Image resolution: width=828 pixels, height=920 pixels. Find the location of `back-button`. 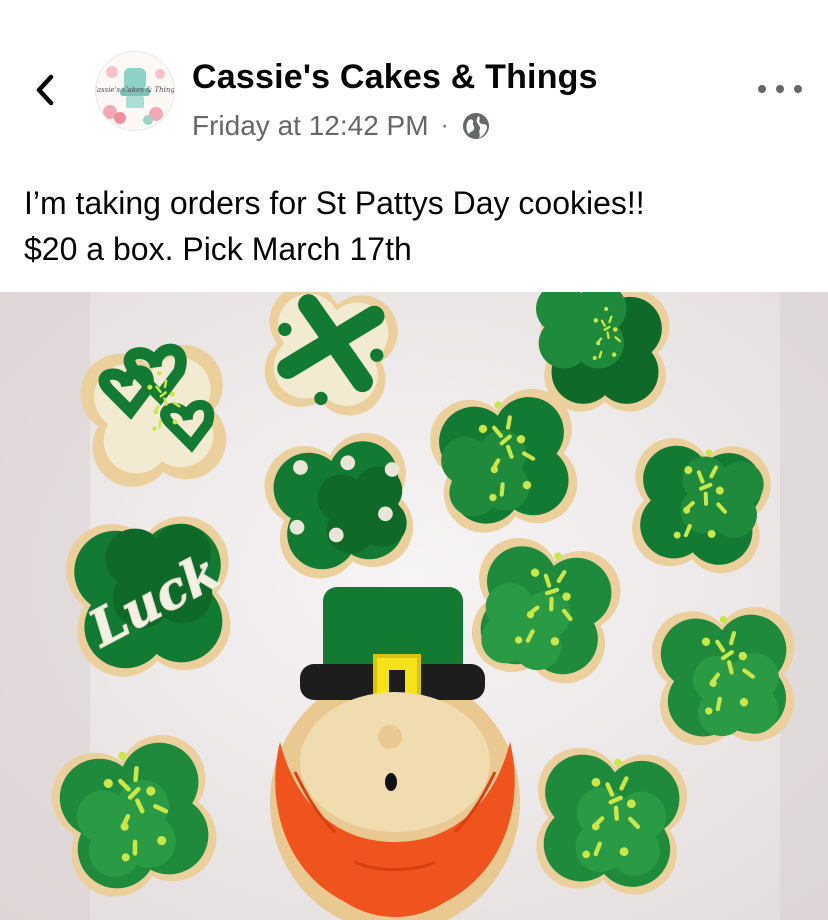

back-button is located at coordinates (45, 90).